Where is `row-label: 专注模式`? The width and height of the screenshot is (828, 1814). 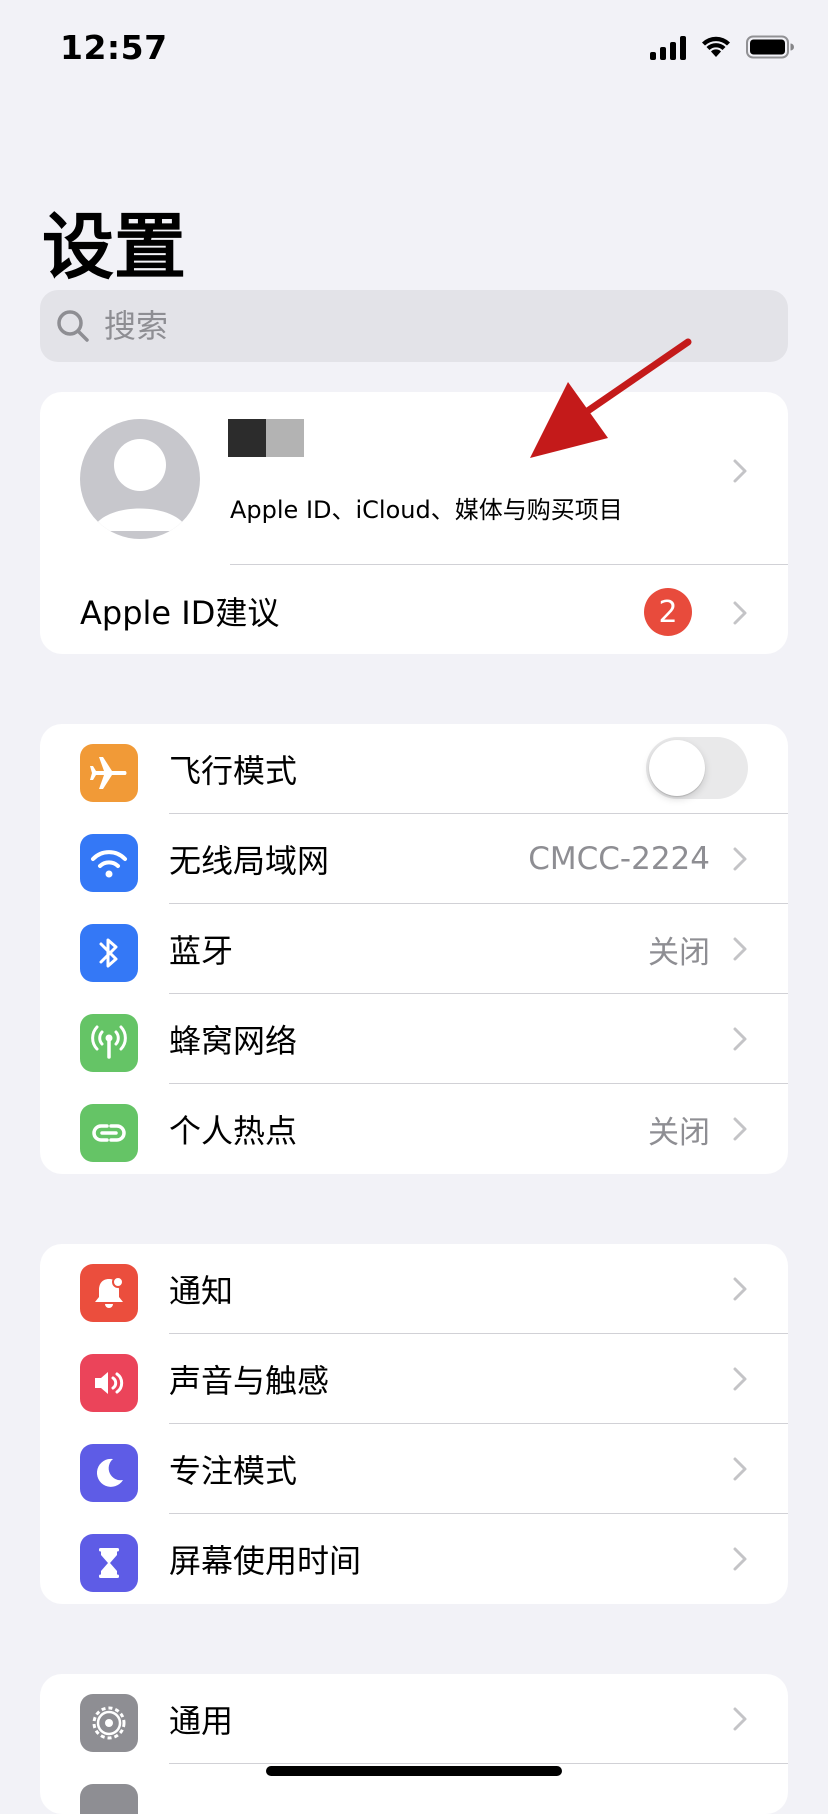 row-label: 专注模式 is located at coordinates (233, 1471).